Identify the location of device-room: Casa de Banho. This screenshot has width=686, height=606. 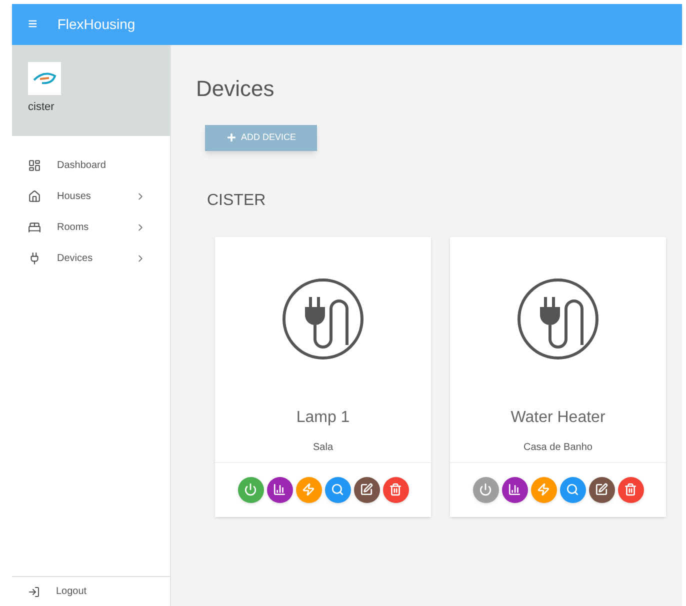
(558, 447).